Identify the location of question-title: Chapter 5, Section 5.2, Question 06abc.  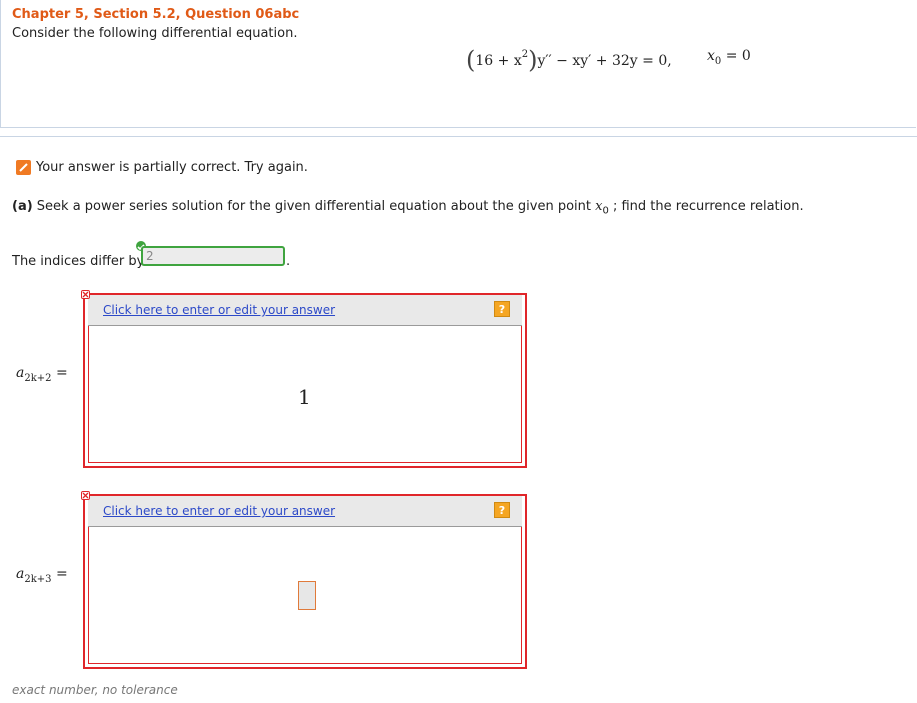
(156, 14).